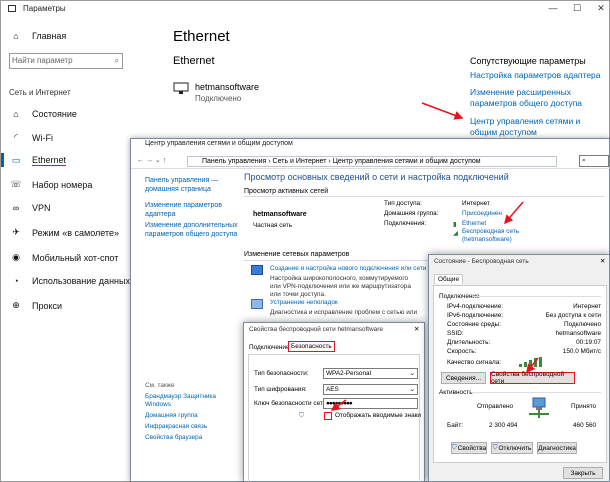  What do you see at coordinates (338, 405) in the screenshot?
I see `arrow-to-show-chars` at bounding box center [338, 405].